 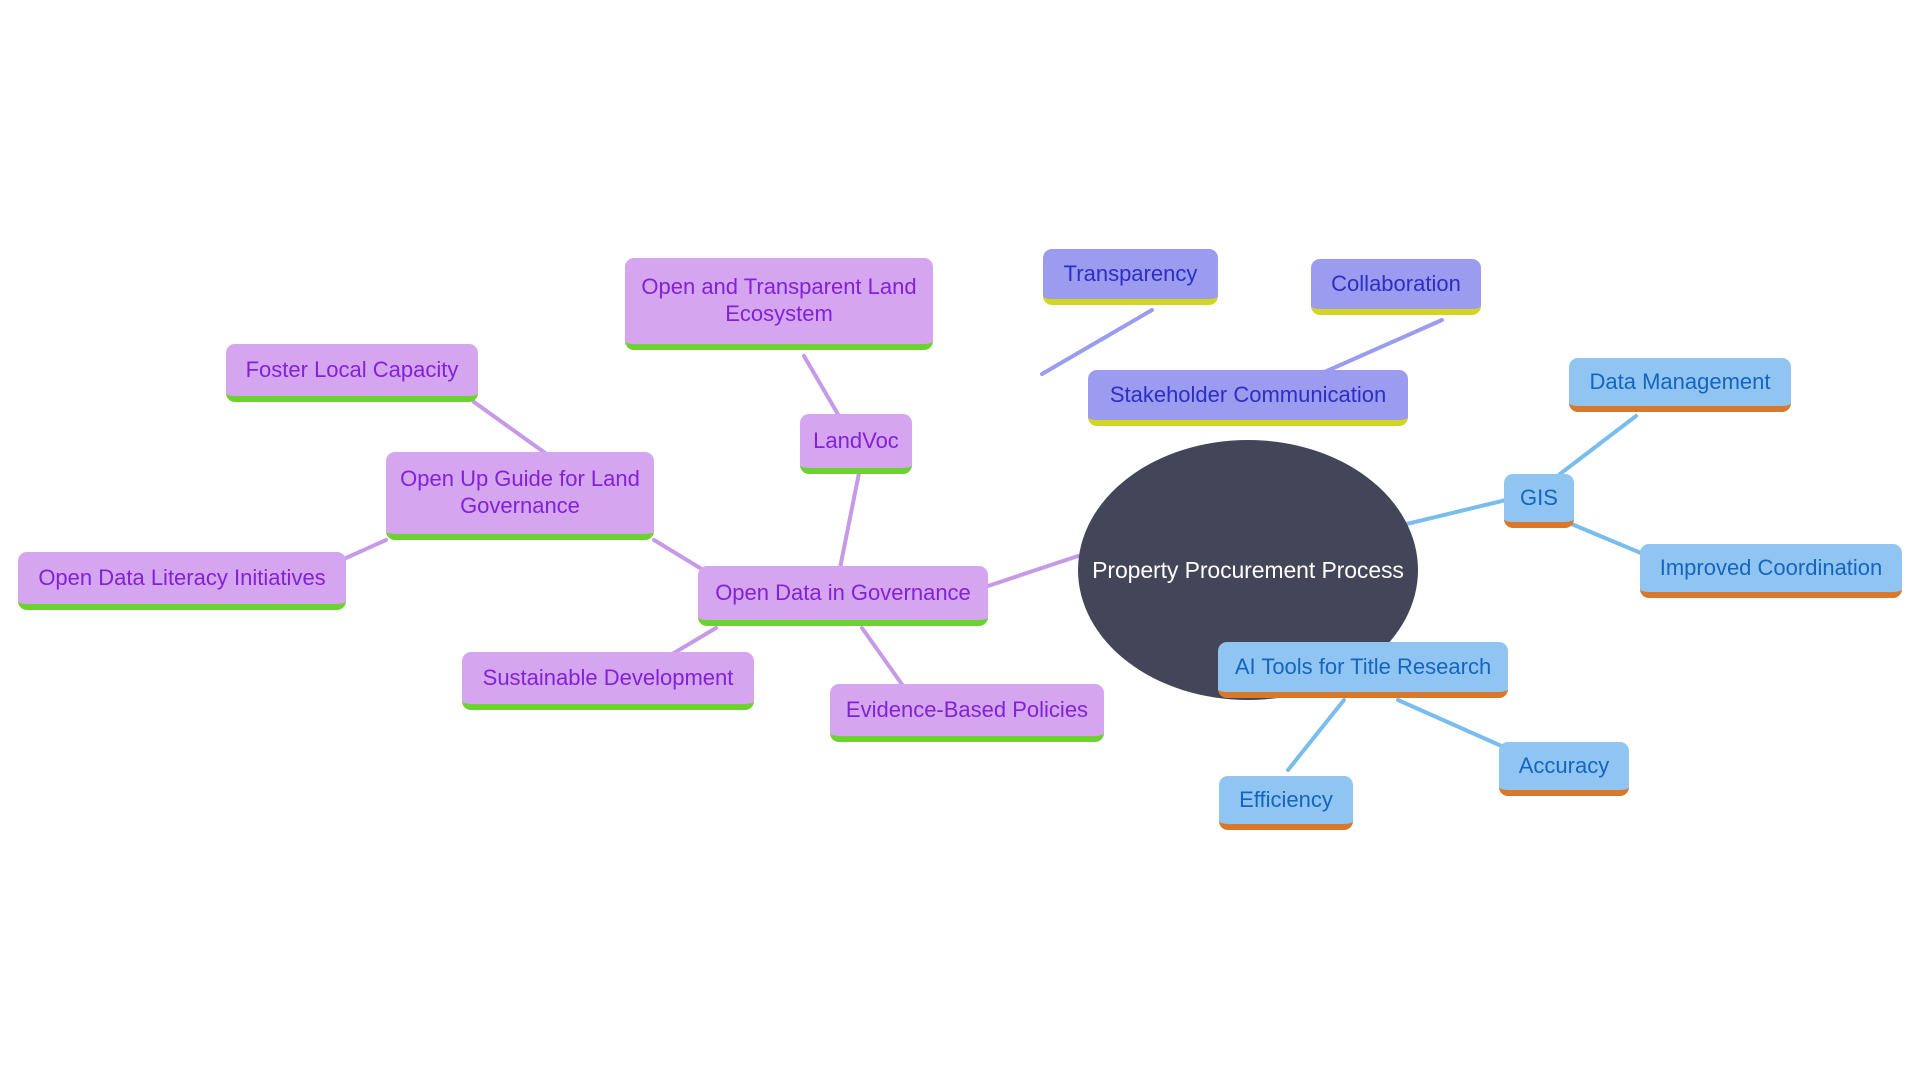 I want to click on node-improved-coordination-label: Improved Coordination, so click(x=1771, y=567).